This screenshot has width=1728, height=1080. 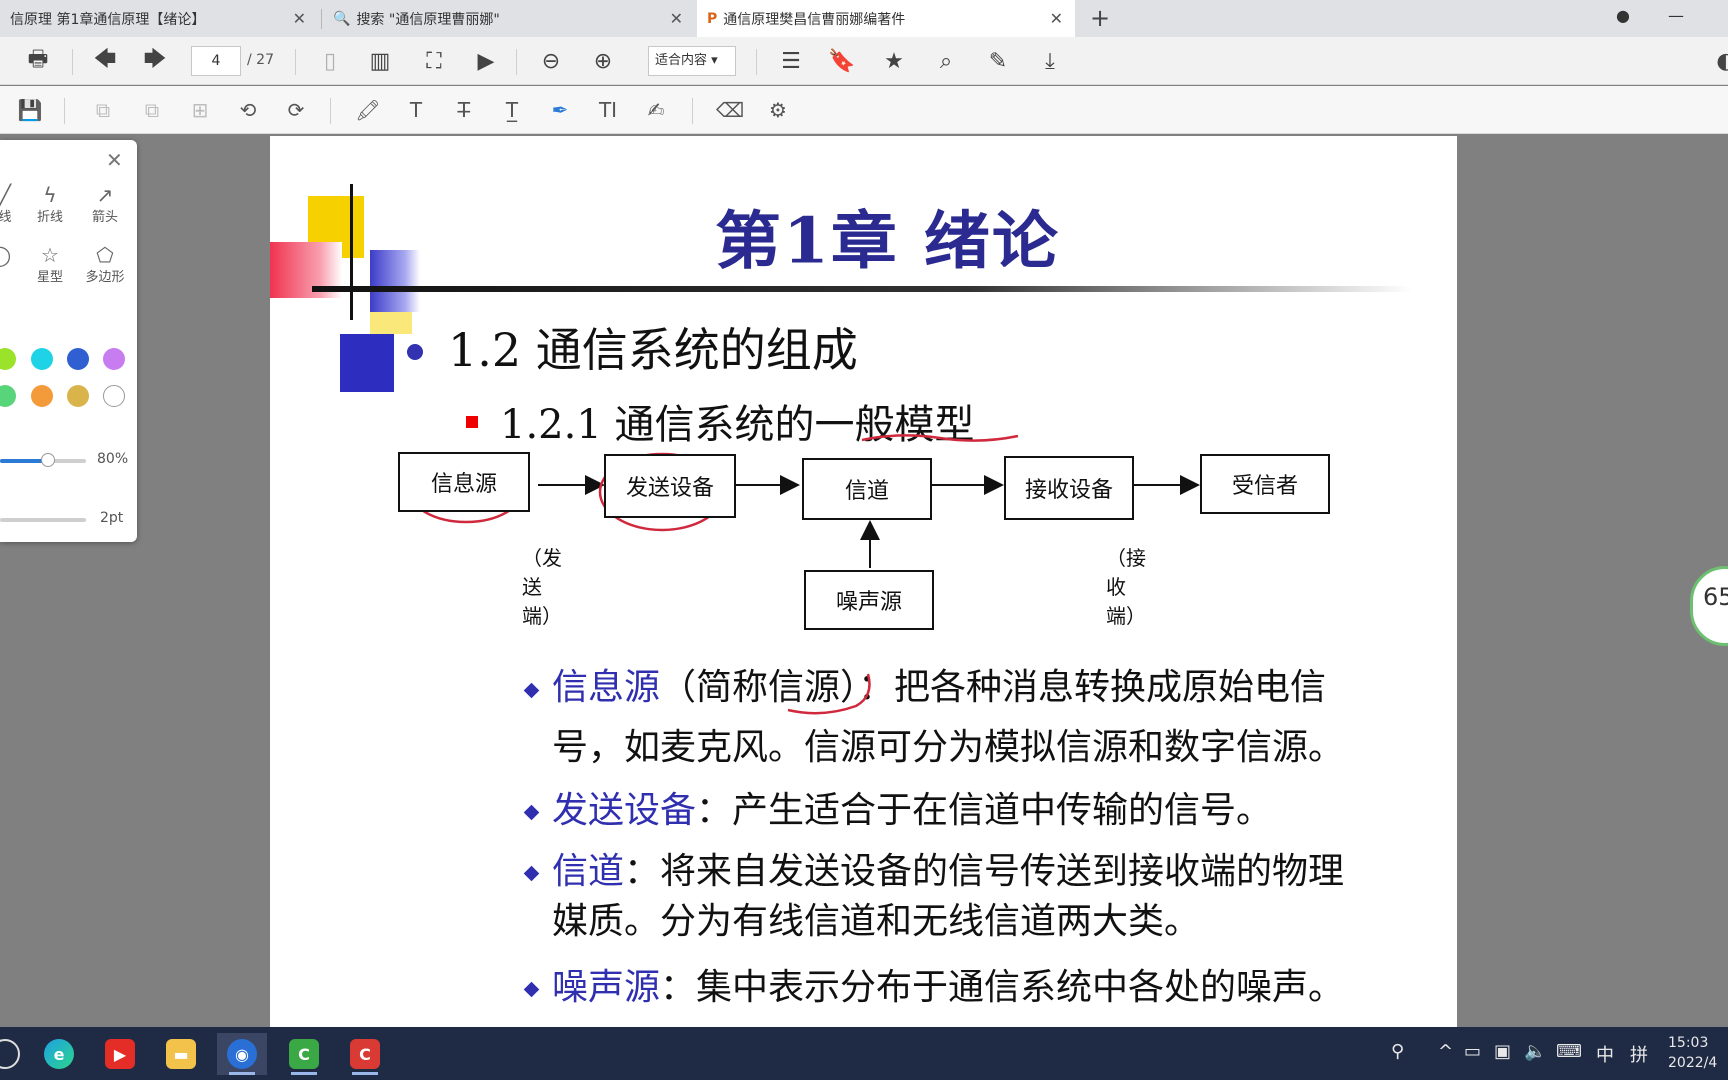 What do you see at coordinates (864, 110) in the screenshot?
I see `pdf-annotation-toolbar: 💾 ⧉ ⧉ ⊞ ⟲ ⟳ 🖍 T T̶ T̲ ✒ TI ✍ ⌫ ⚙` at bounding box center [864, 110].